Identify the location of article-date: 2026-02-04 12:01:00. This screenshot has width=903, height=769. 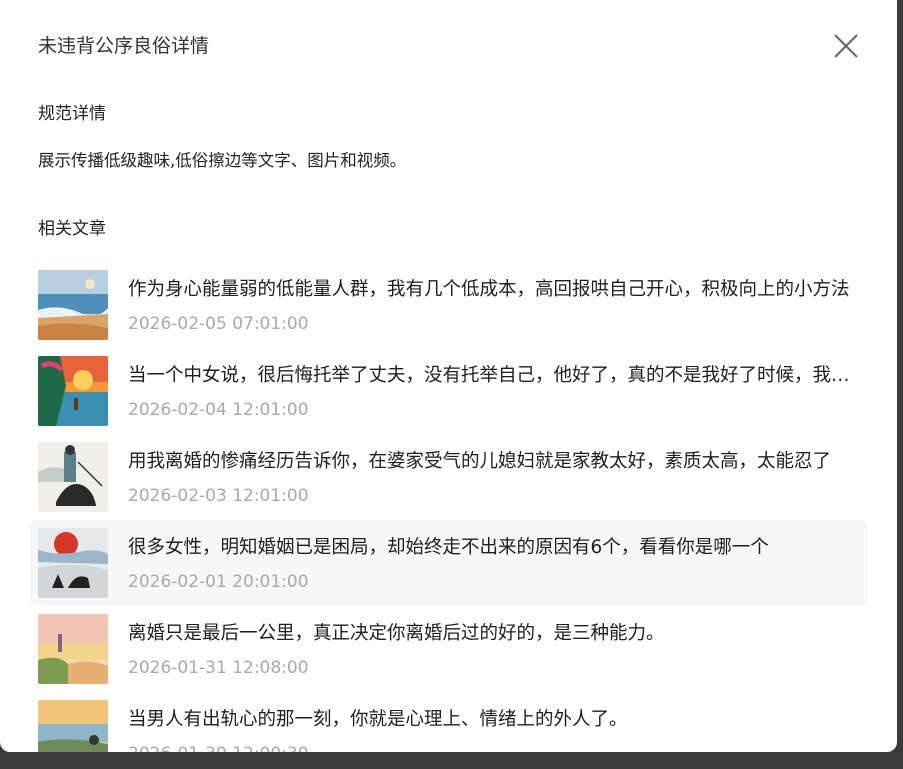
(218, 410).